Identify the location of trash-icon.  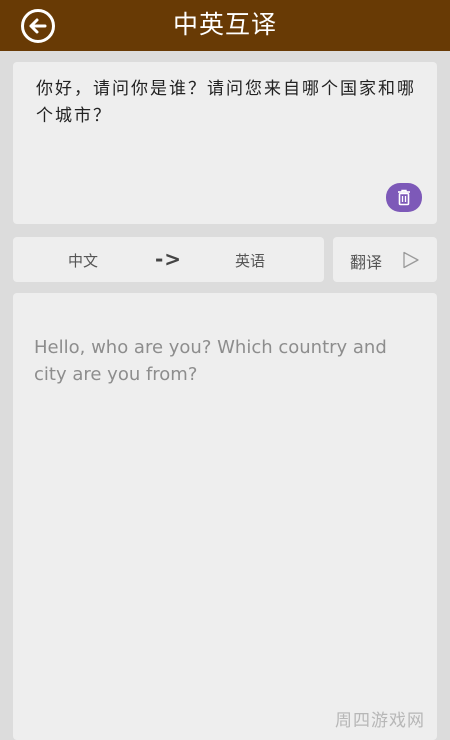
(404, 197).